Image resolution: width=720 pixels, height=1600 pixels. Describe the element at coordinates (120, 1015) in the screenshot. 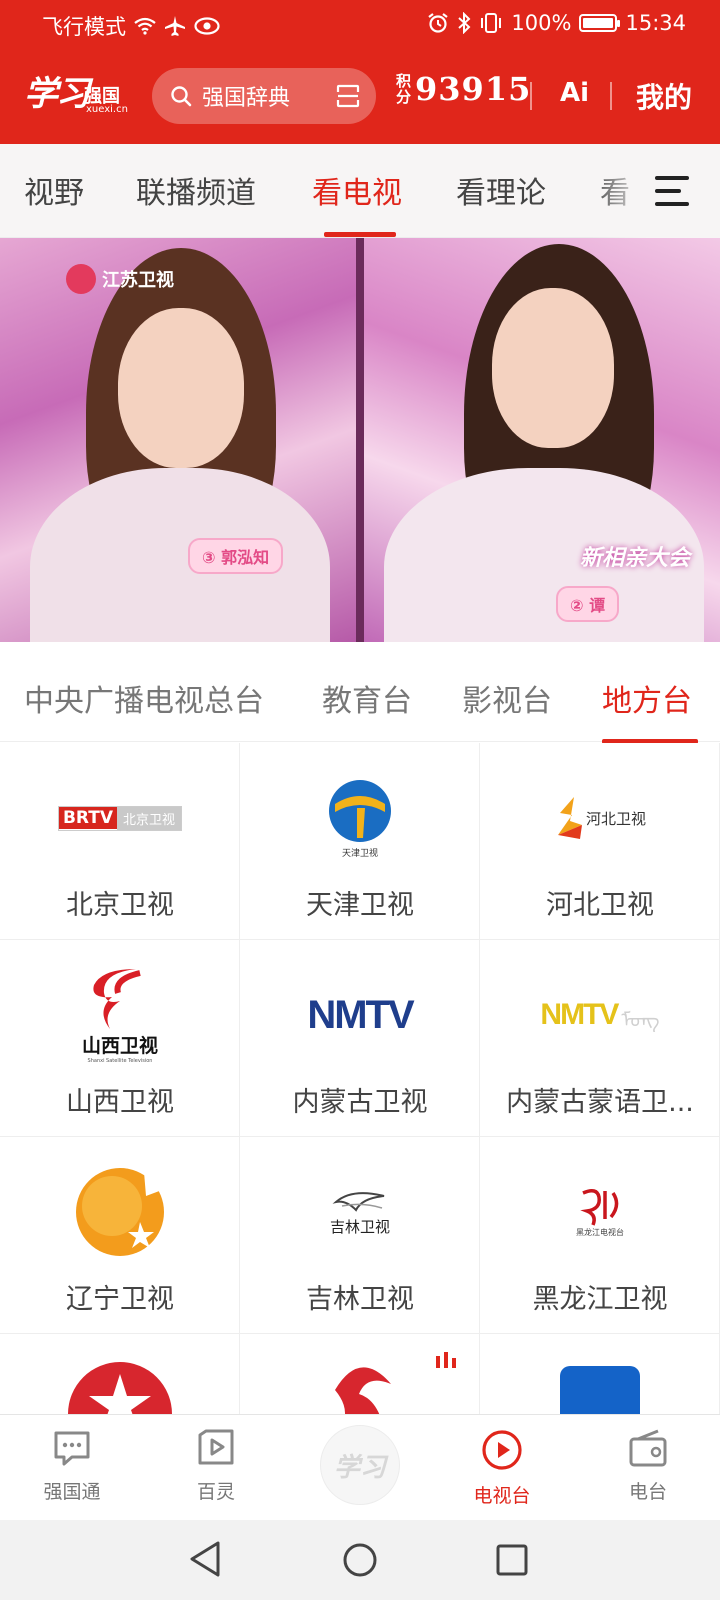

I see `shanxi-tv-logo-icon: 山西卫视 Shanxi Satellite Television` at that location.